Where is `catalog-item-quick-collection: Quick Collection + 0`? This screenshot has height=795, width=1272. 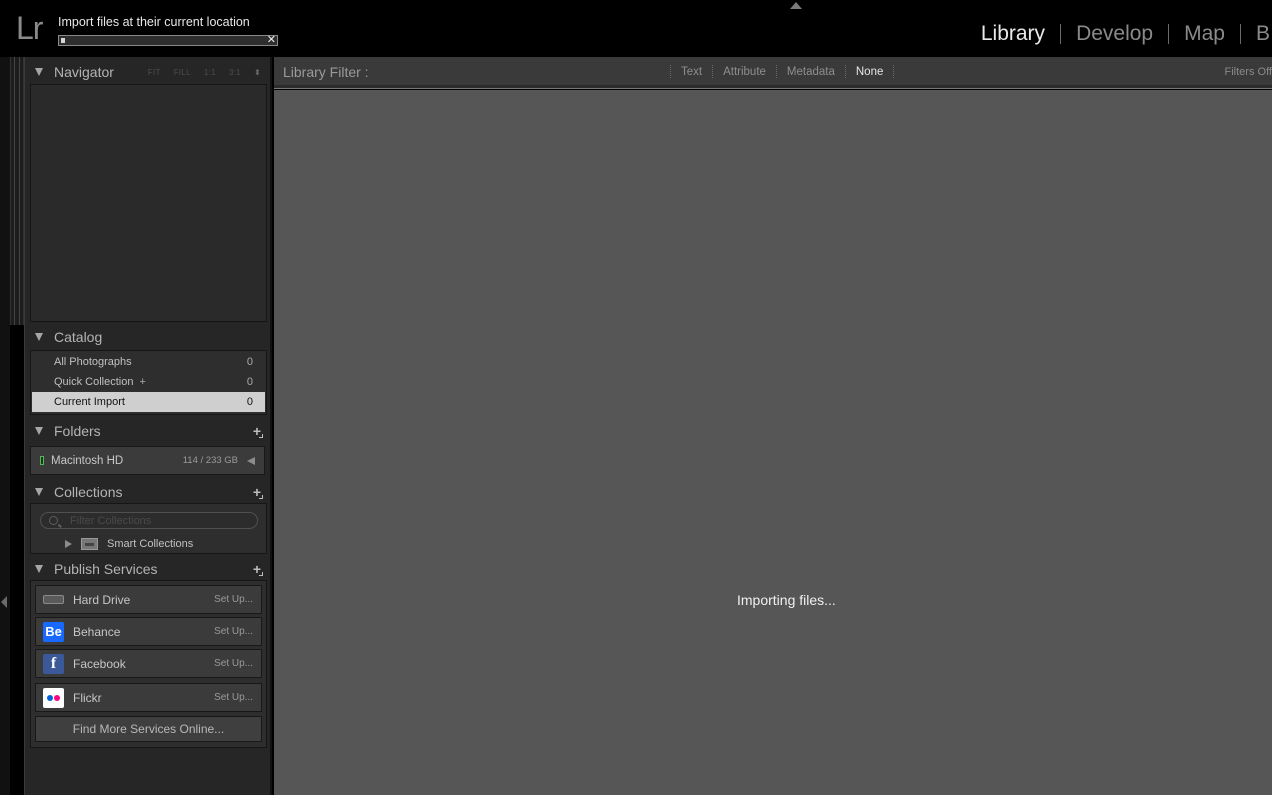
catalog-item-quick-collection: Quick Collection + 0 is located at coordinates (148, 382).